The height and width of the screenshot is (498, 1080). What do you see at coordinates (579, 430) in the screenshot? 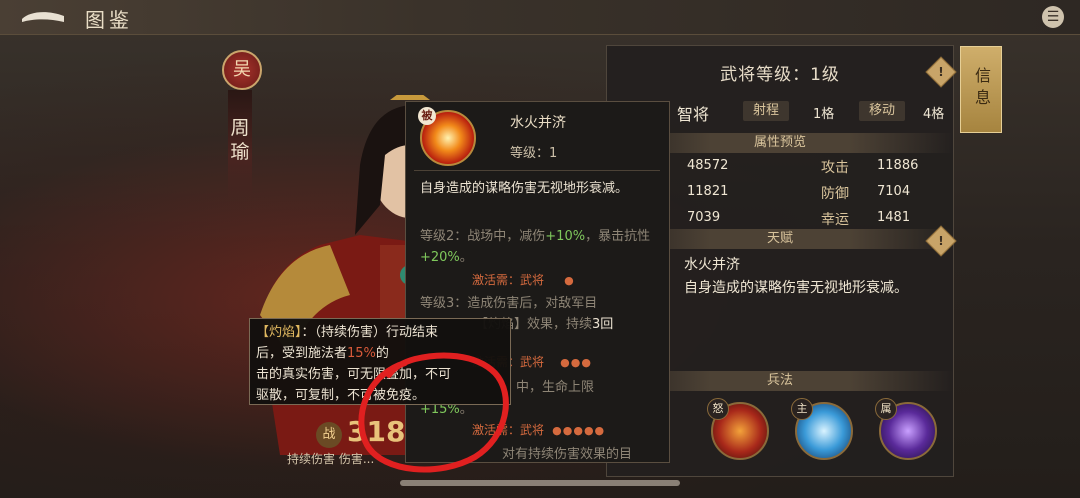
I see `level4-req-dots: ●●●●●` at bounding box center [579, 430].